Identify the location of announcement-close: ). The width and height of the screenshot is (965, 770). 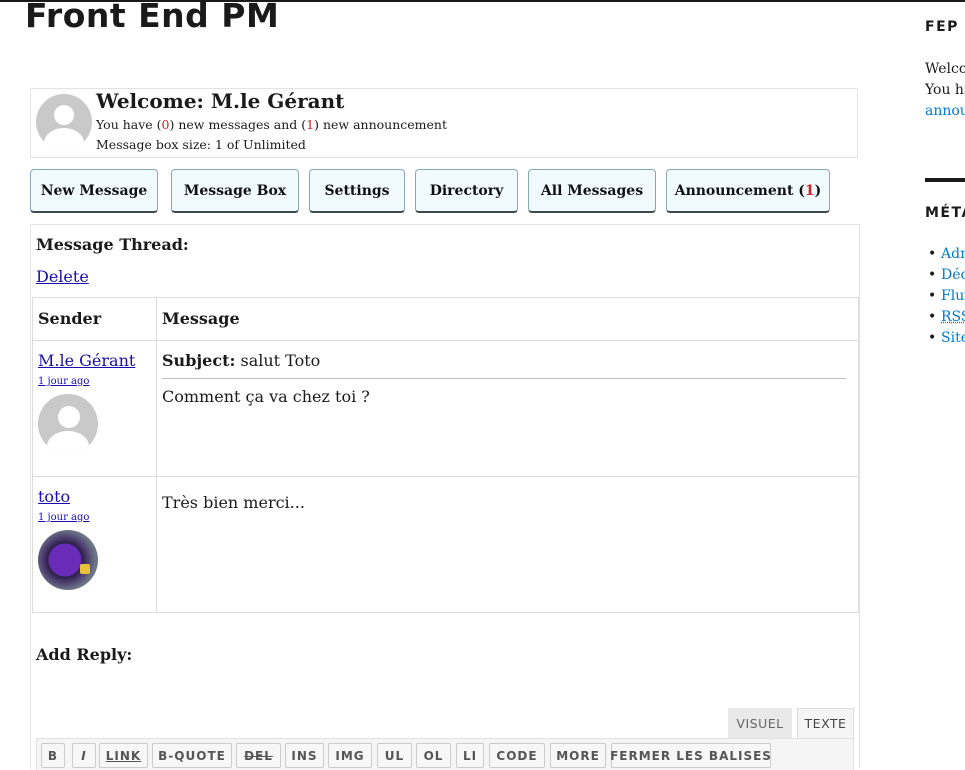
(818, 190).